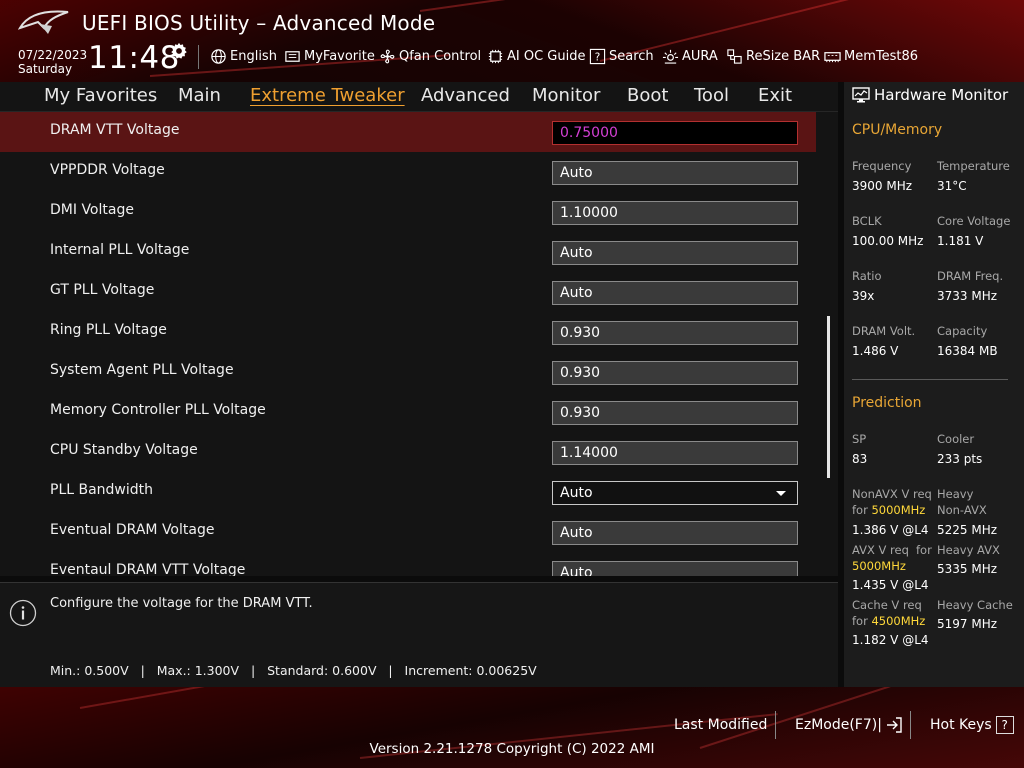 The width and height of the screenshot is (1024, 768). I want to click on ezmode-button: EzMode(F7)|, so click(849, 725).